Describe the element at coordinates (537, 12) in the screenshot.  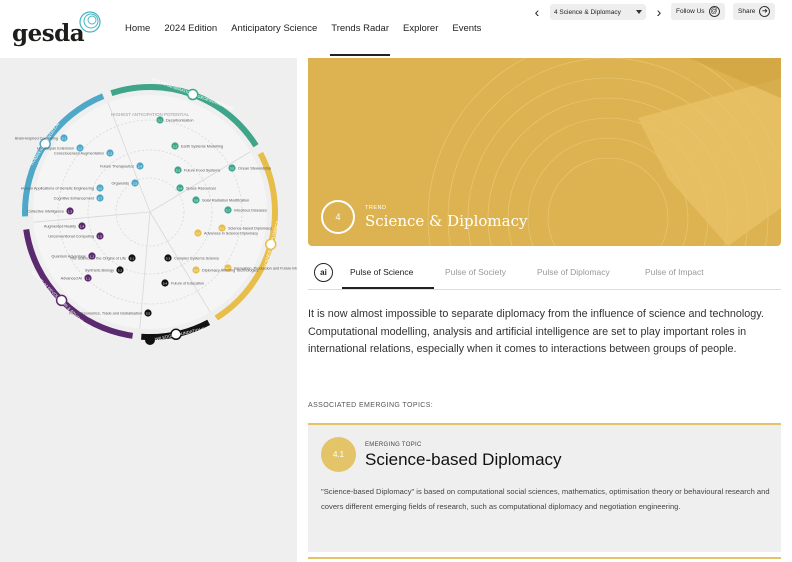
I see `chevron-left-icon: ‹` at that location.